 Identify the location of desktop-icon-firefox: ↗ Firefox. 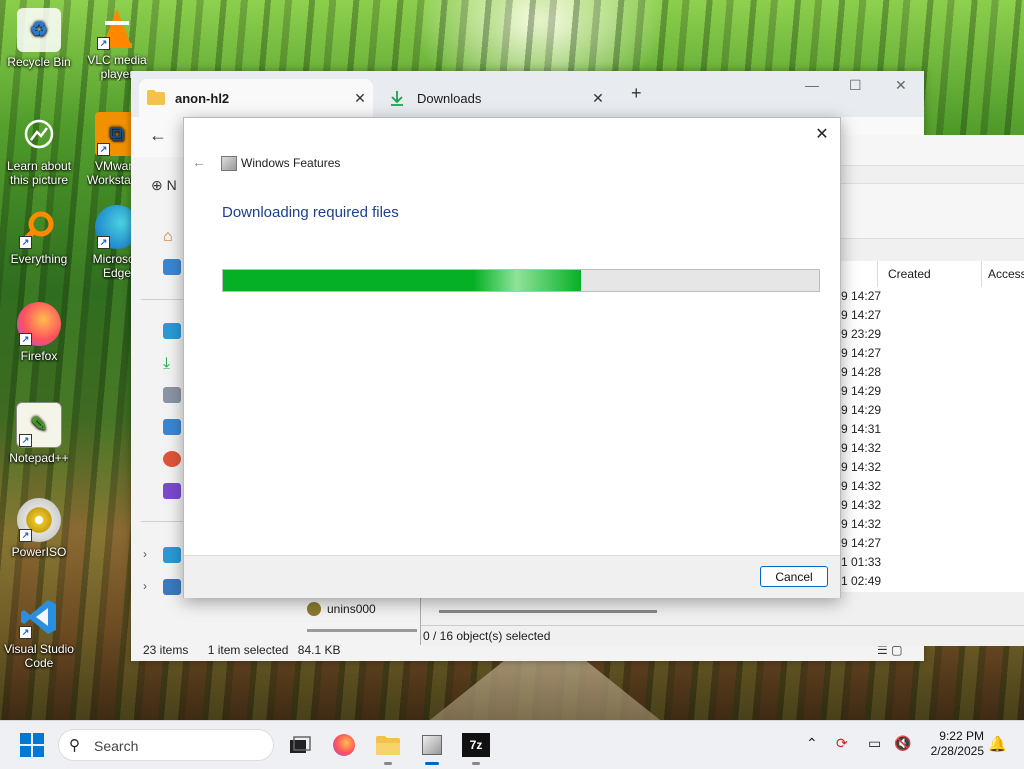
(39, 332).